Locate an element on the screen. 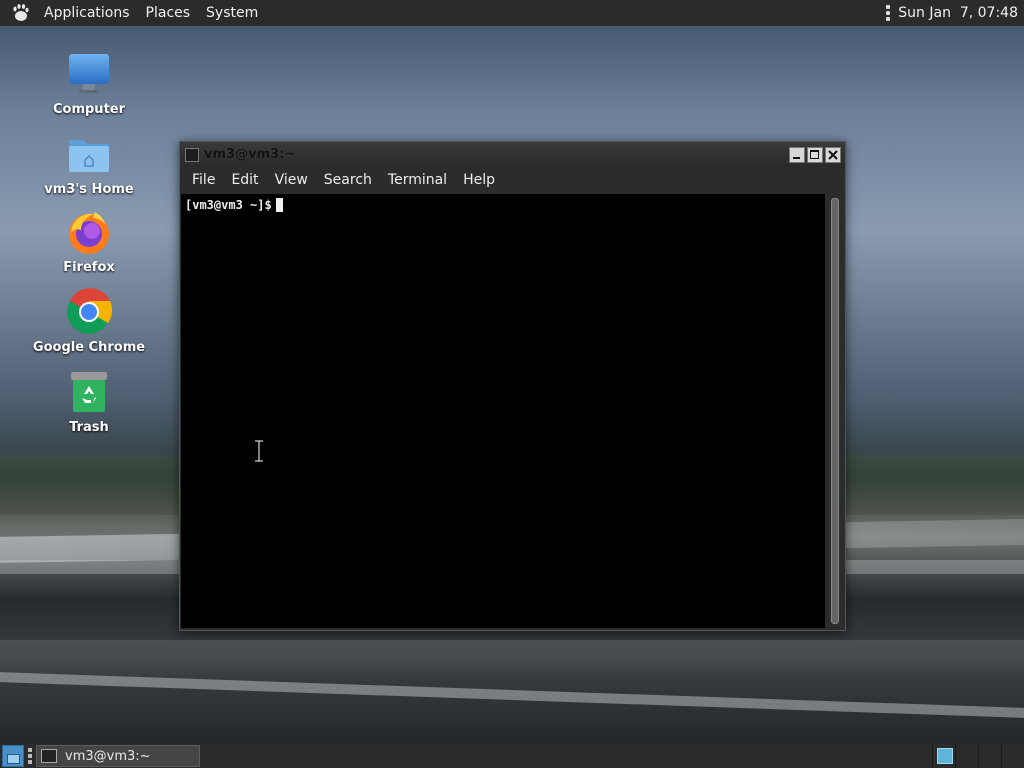  firefox-icon is located at coordinates (89, 232).